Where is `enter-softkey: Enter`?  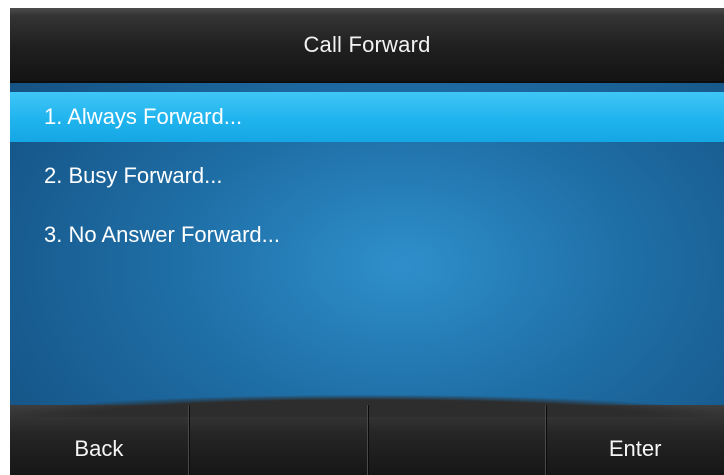
enter-softkey: Enter is located at coordinates (634, 440).